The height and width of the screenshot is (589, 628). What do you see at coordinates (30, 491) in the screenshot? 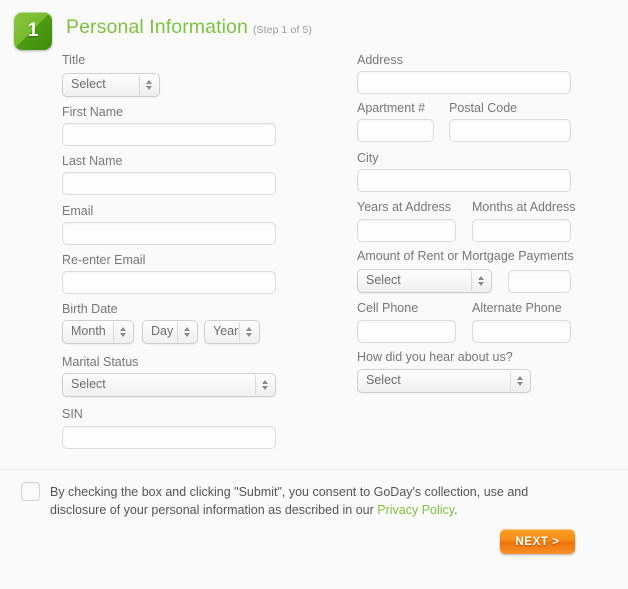
I see `consent-checkbox` at bounding box center [30, 491].